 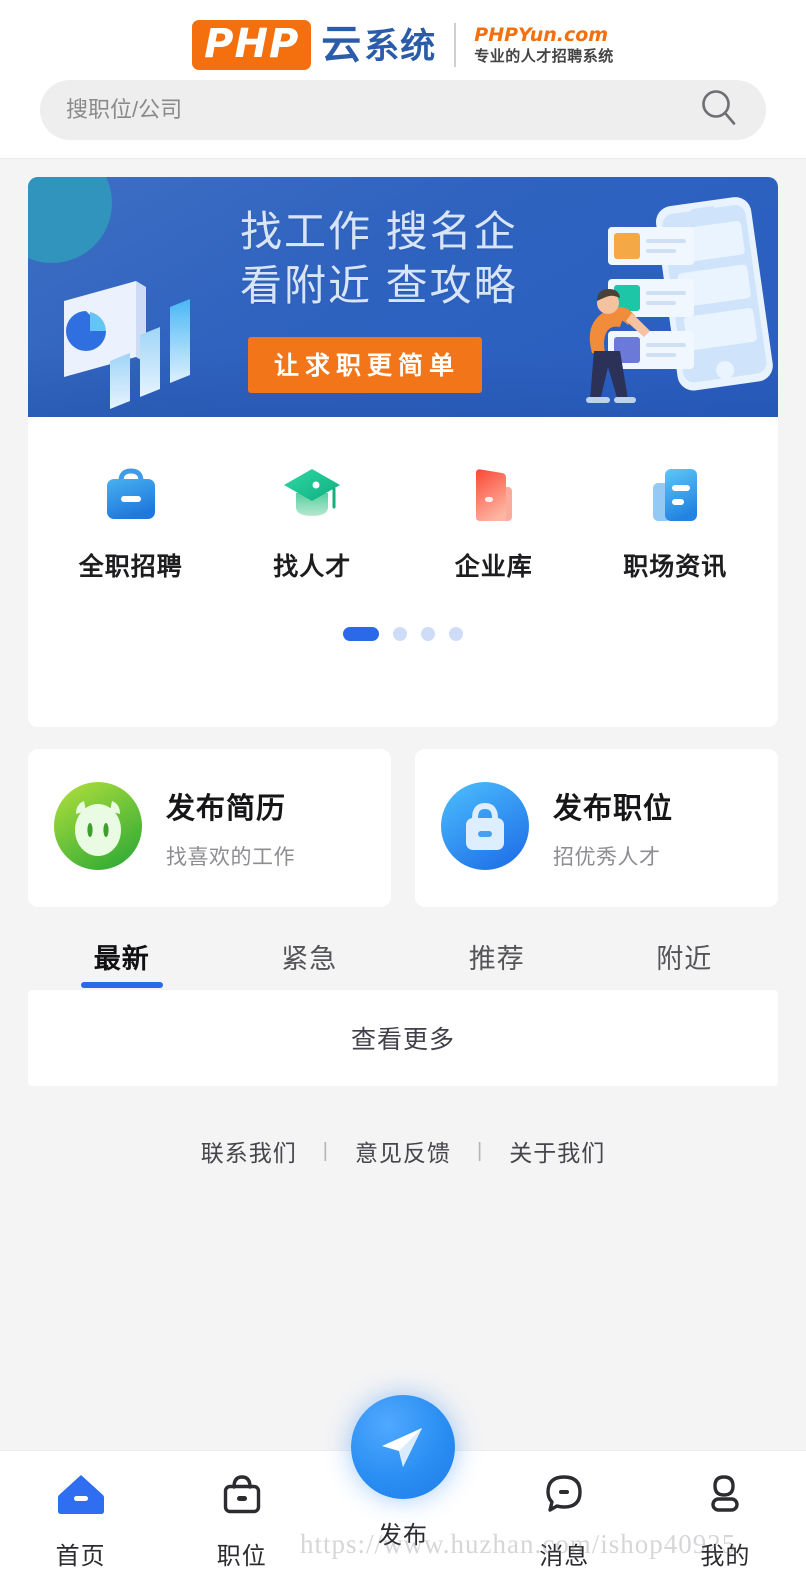 I want to click on tabbar-item-jobs: 职位, so click(x=241, y=1519).